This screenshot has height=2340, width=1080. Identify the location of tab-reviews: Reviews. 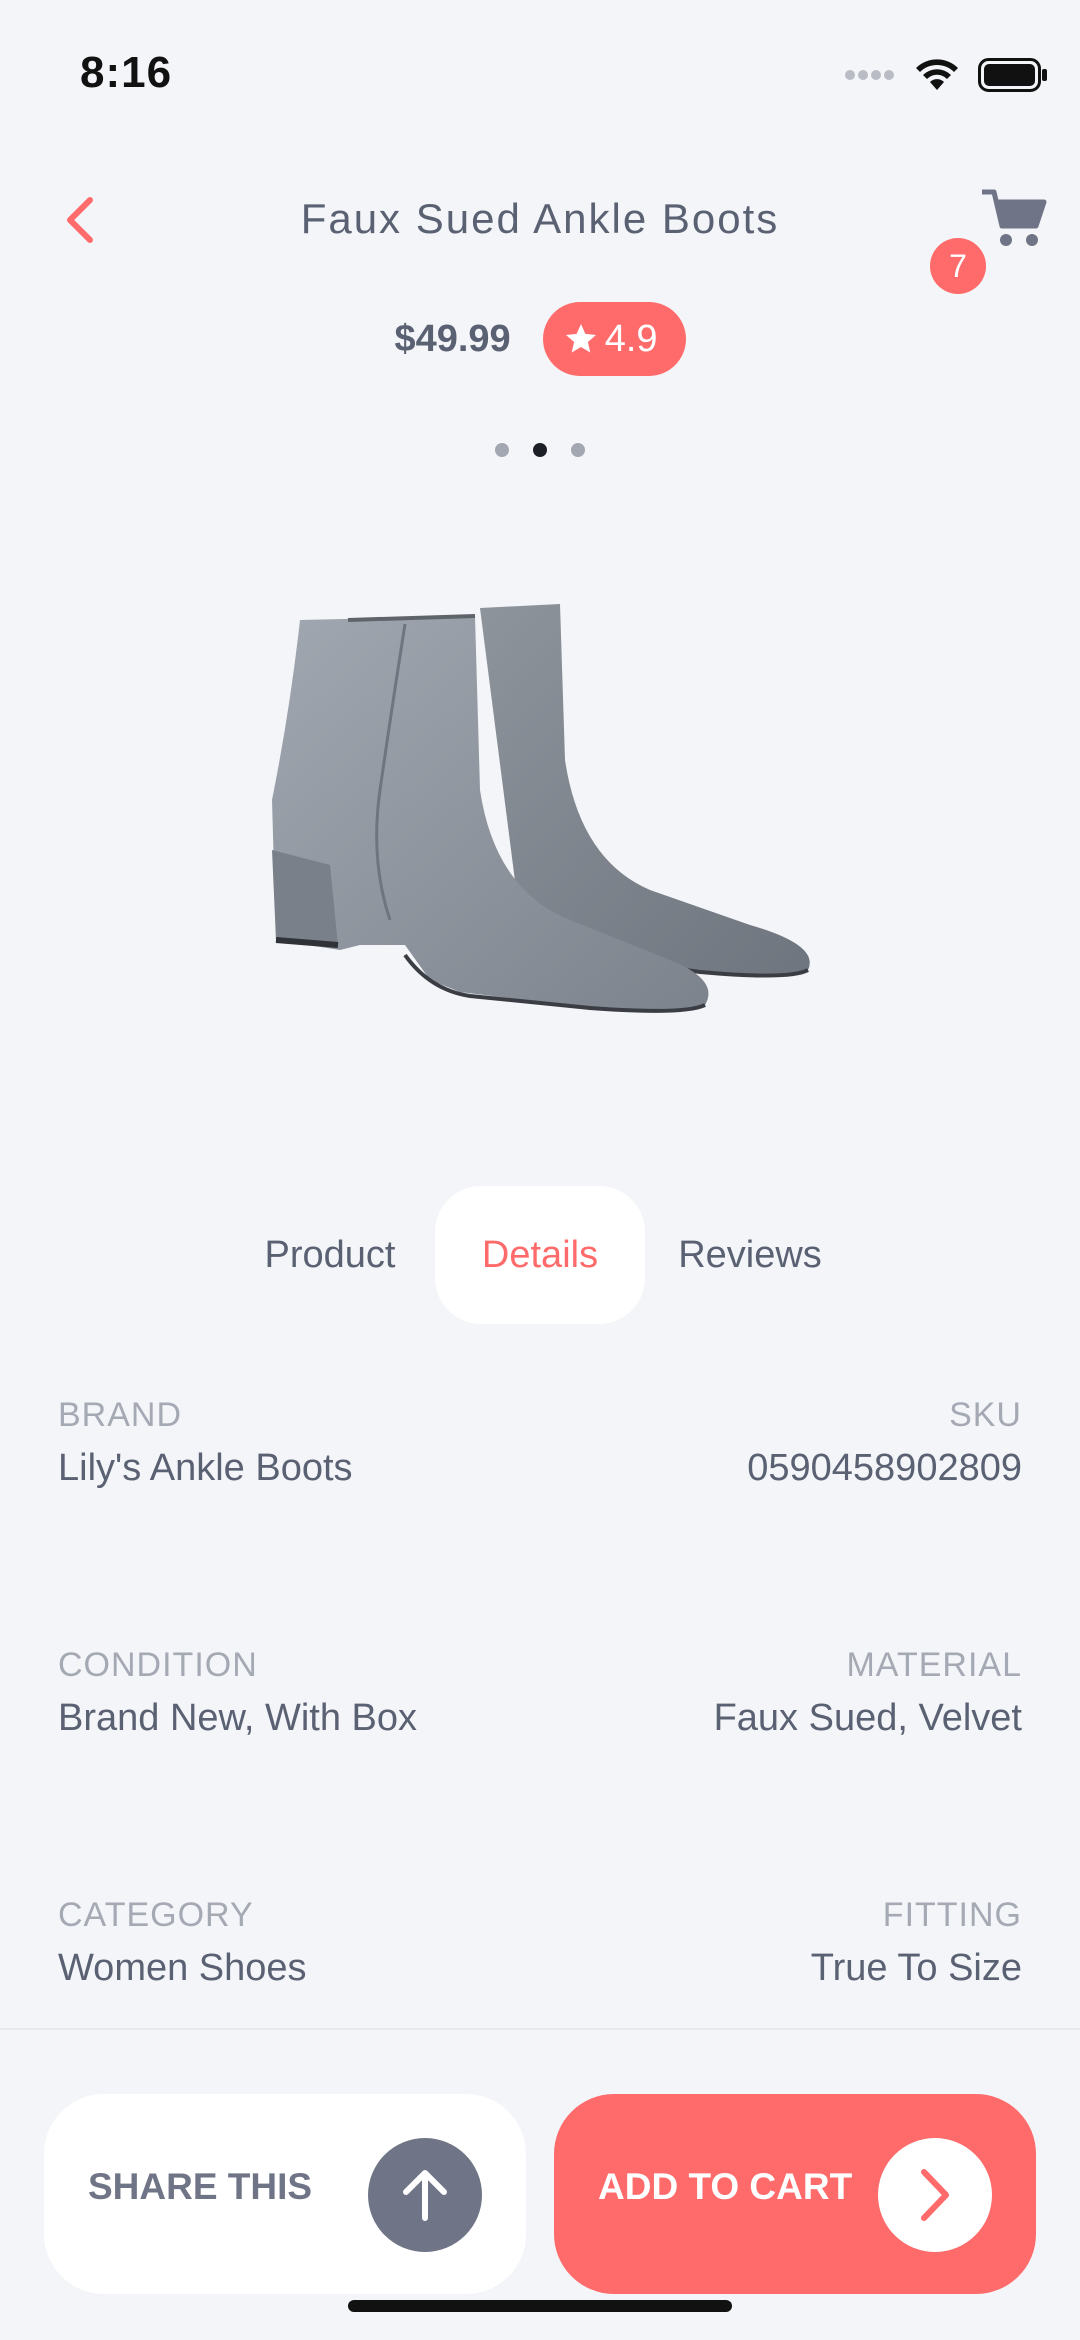
(750, 1255).